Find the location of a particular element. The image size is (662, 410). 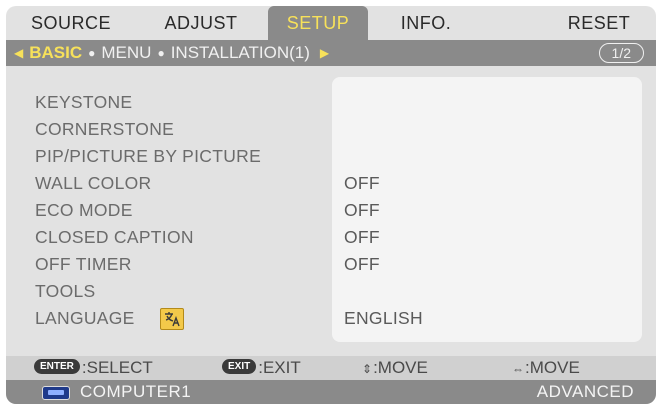

row-label: CORNERSTONE is located at coordinates (105, 129).